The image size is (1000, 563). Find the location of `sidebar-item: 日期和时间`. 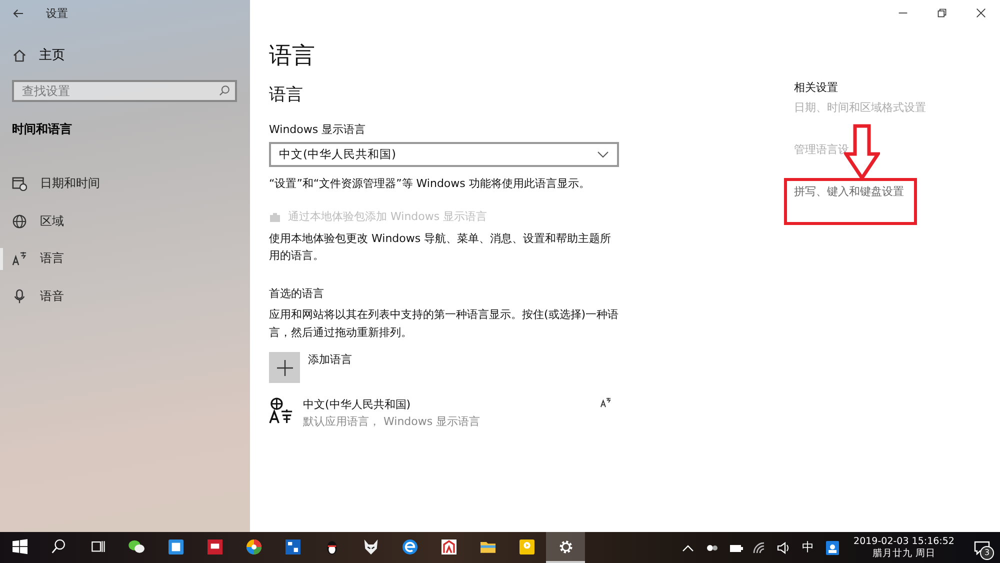

sidebar-item: 日期和时间 is located at coordinates (125, 183).